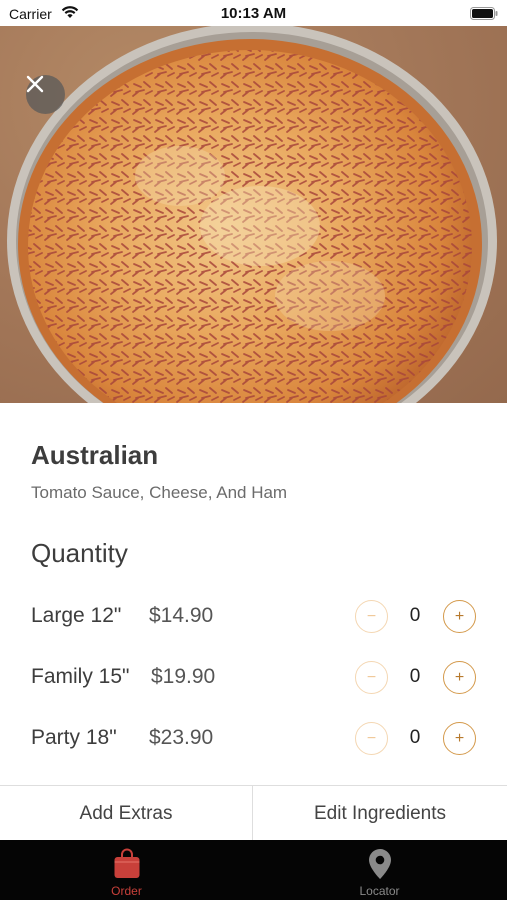 This screenshot has width=507, height=900. I want to click on product-title: Australian, so click(95, 455).